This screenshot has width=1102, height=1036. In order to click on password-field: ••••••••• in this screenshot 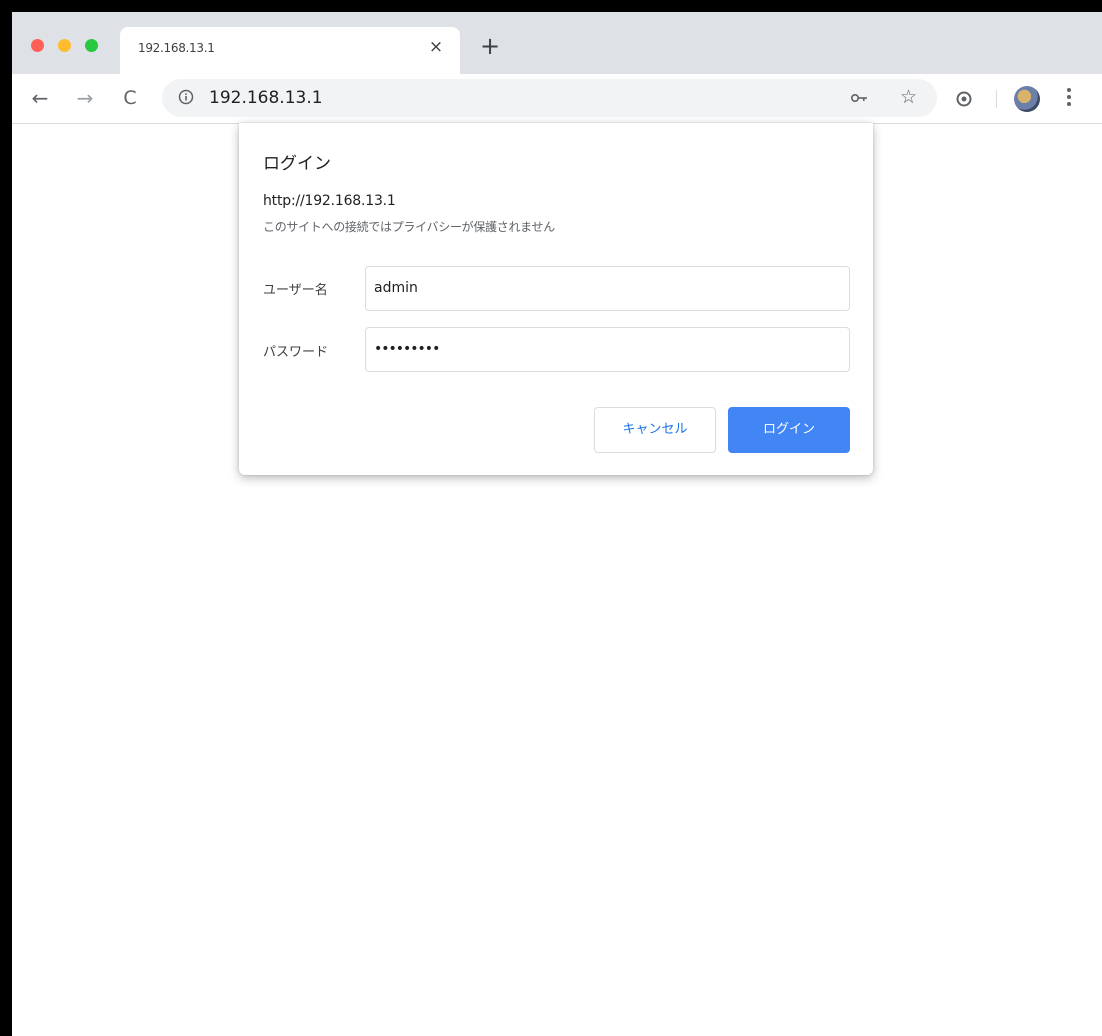, I will do `click(607, 349)`.